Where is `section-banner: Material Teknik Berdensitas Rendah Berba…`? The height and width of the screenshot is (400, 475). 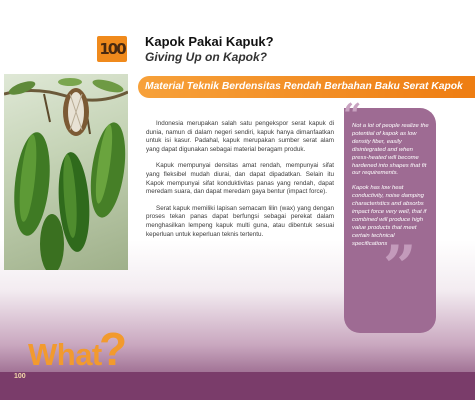 section-banner: Material Teknik Berdensitas Rendah Berba… is located at coordinates (306, 87).